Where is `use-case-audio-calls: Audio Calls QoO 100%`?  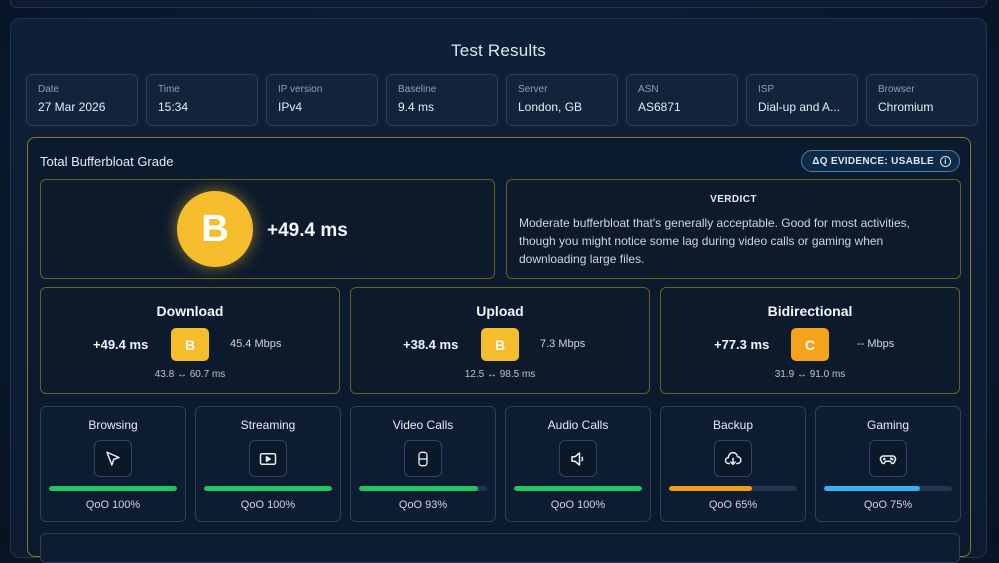
use-case-audio-calls: Audio Calls QoO 100% is located at coordinates (578, 464).